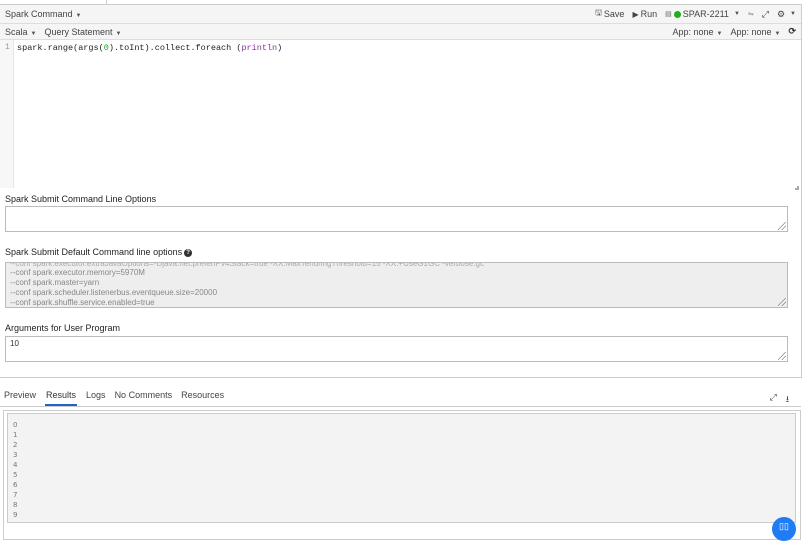 This screenshot has height=541, width=807. I want to click on result-line: 7, so click(15, 495).